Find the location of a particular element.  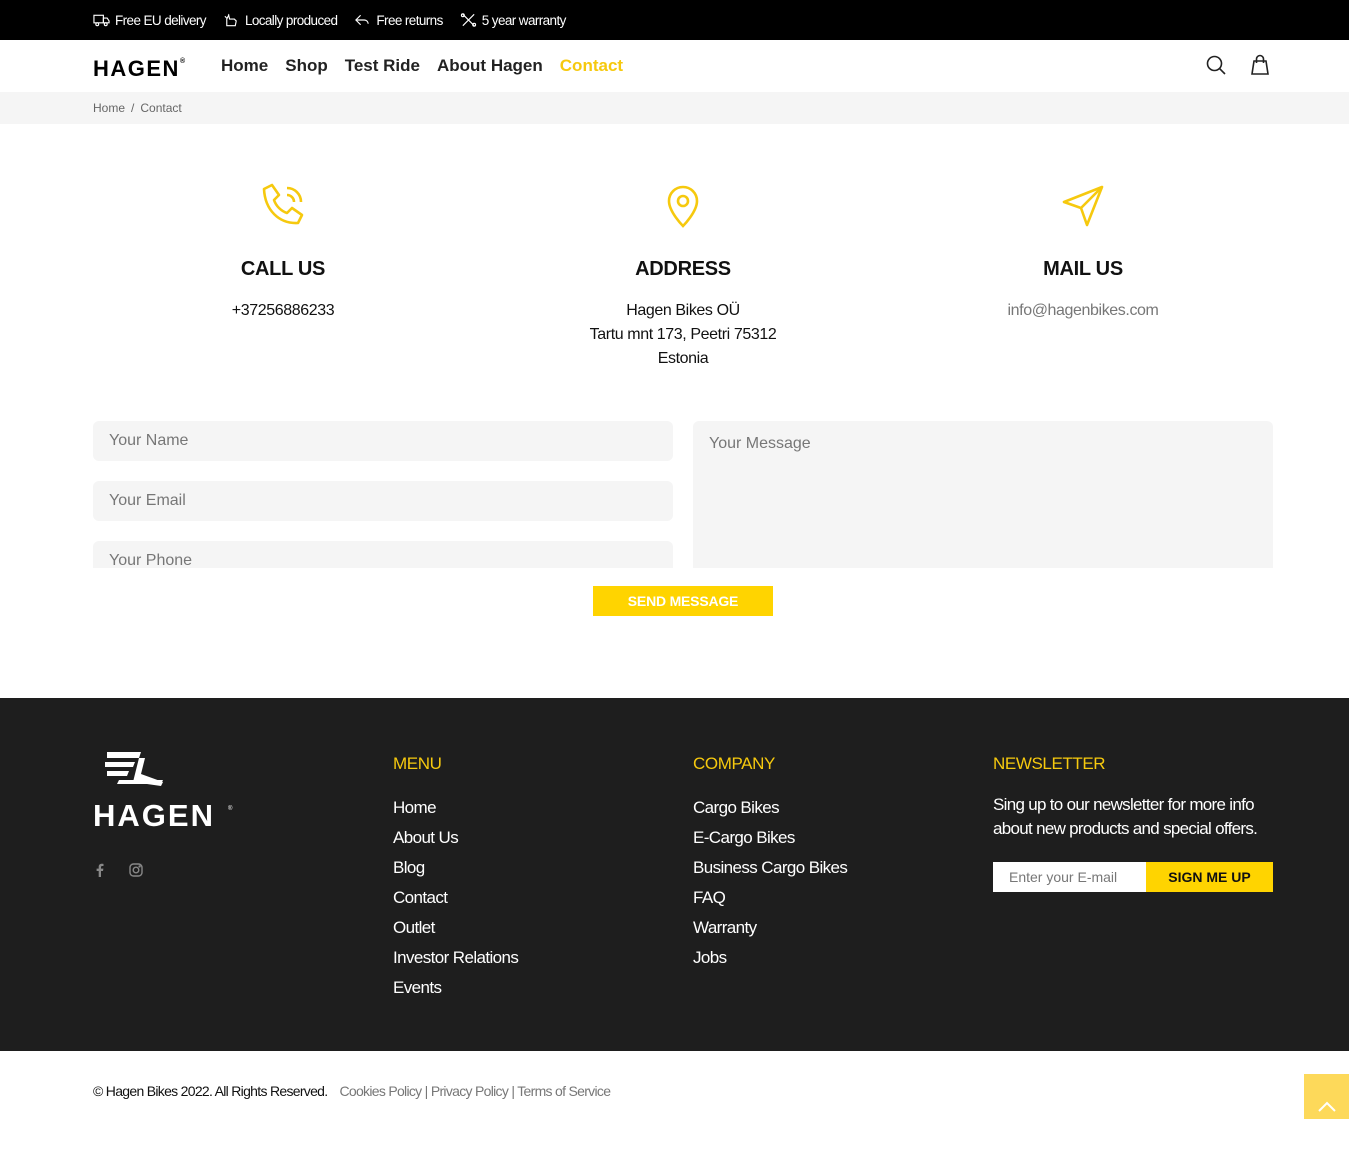

privacy-policy-link: Privacy Policy is located at coordinates (470, 1091).